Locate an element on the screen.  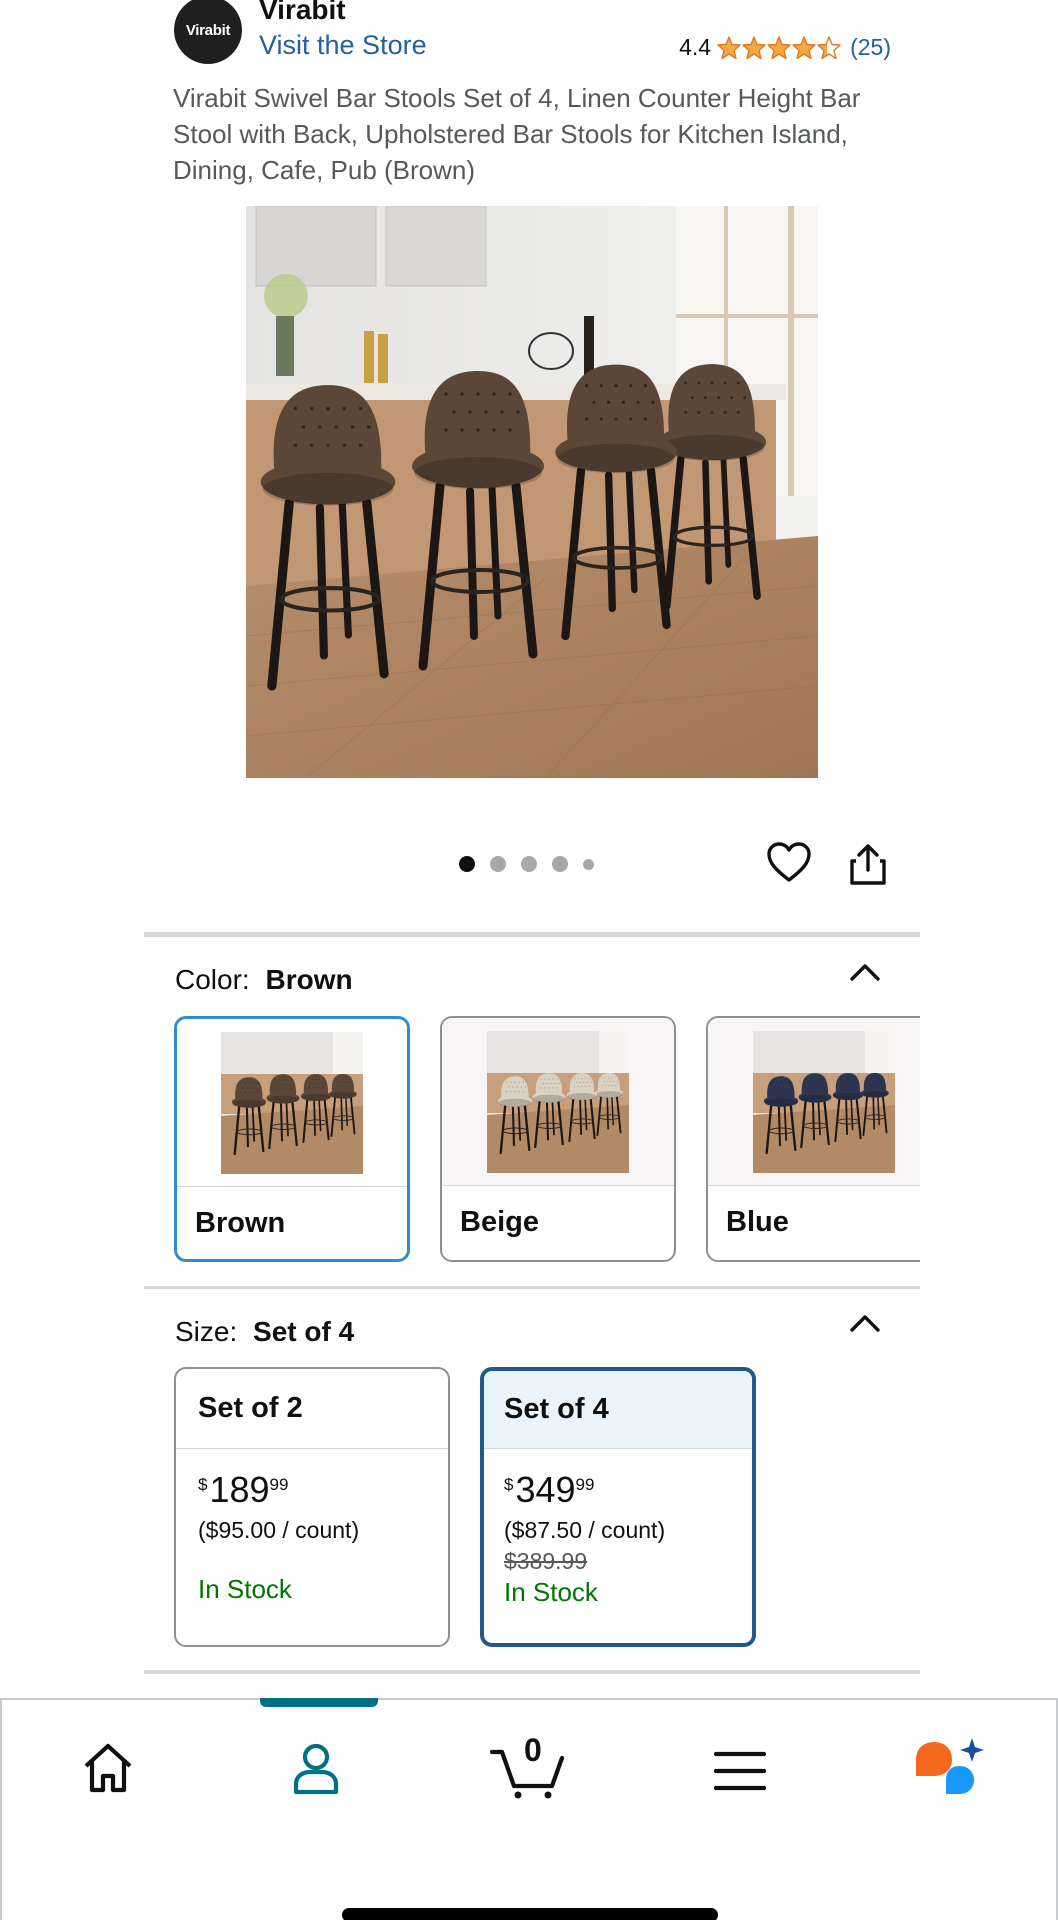
color-option-brown: Brown is located at coordinates (292, 1139).